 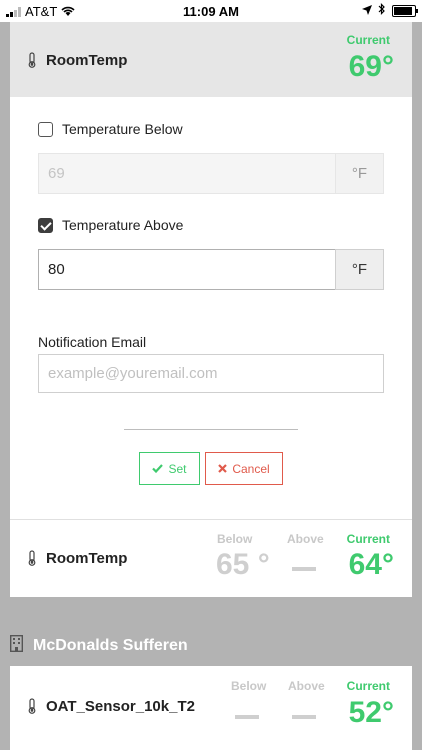 What do you see at coordinates (92, 342) in the screenshot?
I see `notification-email-label: Notification Email` at bounding box center [92, 342].